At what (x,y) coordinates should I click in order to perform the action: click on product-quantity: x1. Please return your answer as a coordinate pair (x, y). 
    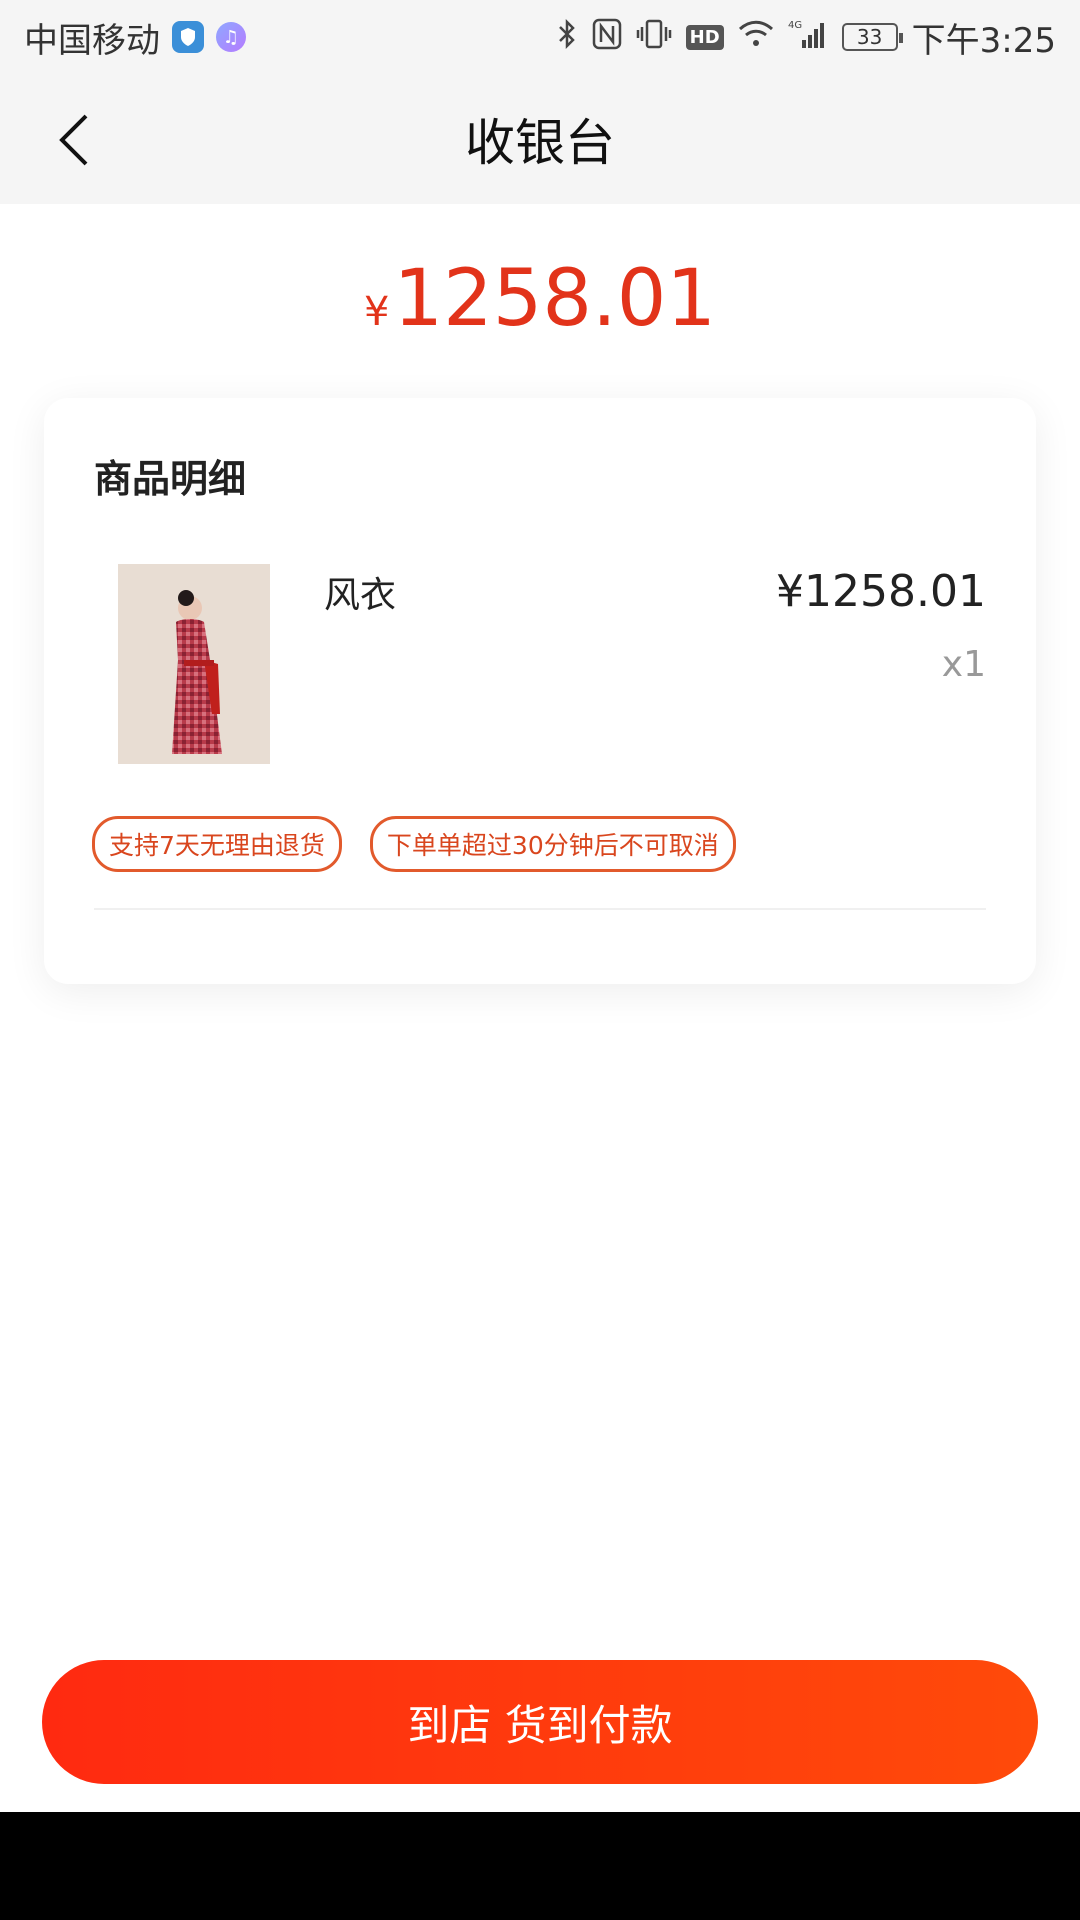
    Looking at the image, I should click on (963, 664).